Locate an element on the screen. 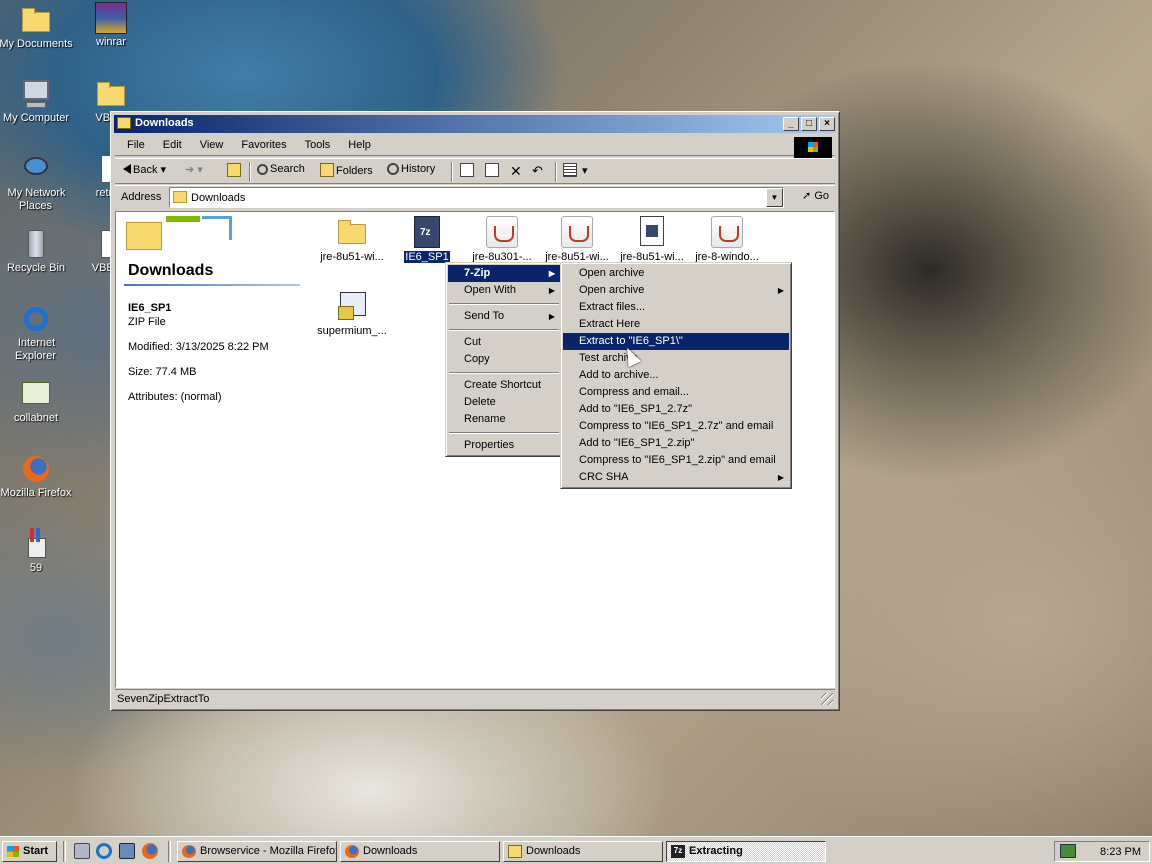 Image resolution: width=1152 pixels, height=864 pixels. desktop-icon-my-documents: My Documents is located at coordinates (37, 27).